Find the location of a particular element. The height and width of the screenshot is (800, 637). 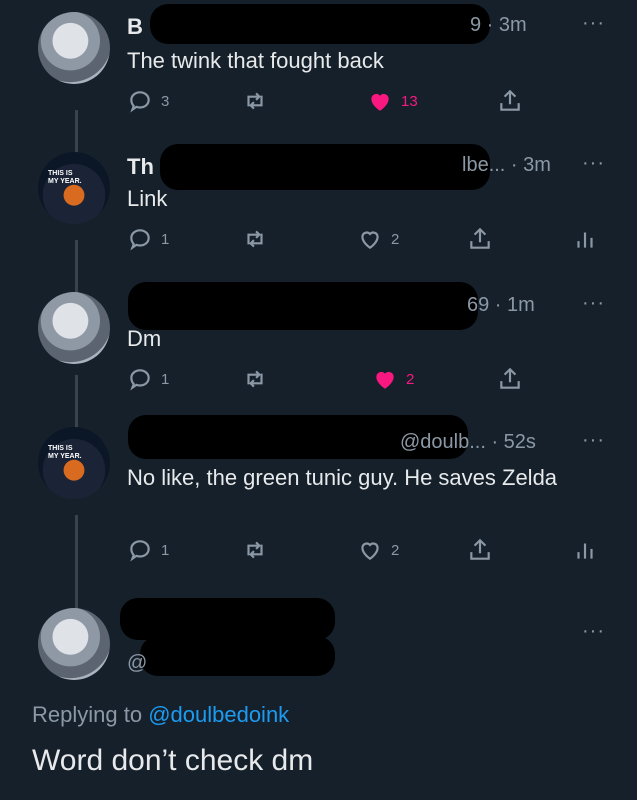

replying-to: Replying to @doulbedoink is located at coordinates (160, 715).